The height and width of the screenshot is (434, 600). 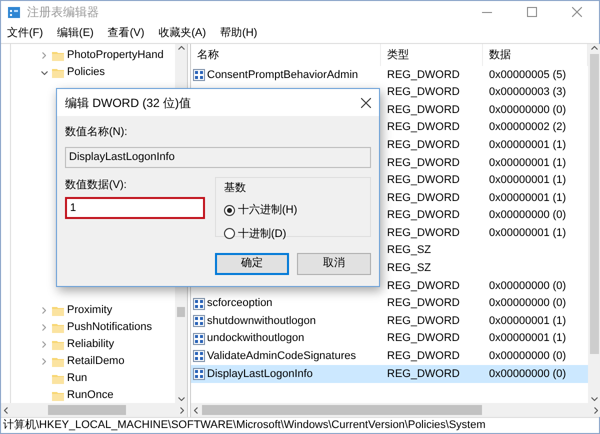 I want to click on table-cell: REG_SZ, so click(x=409, y=250).